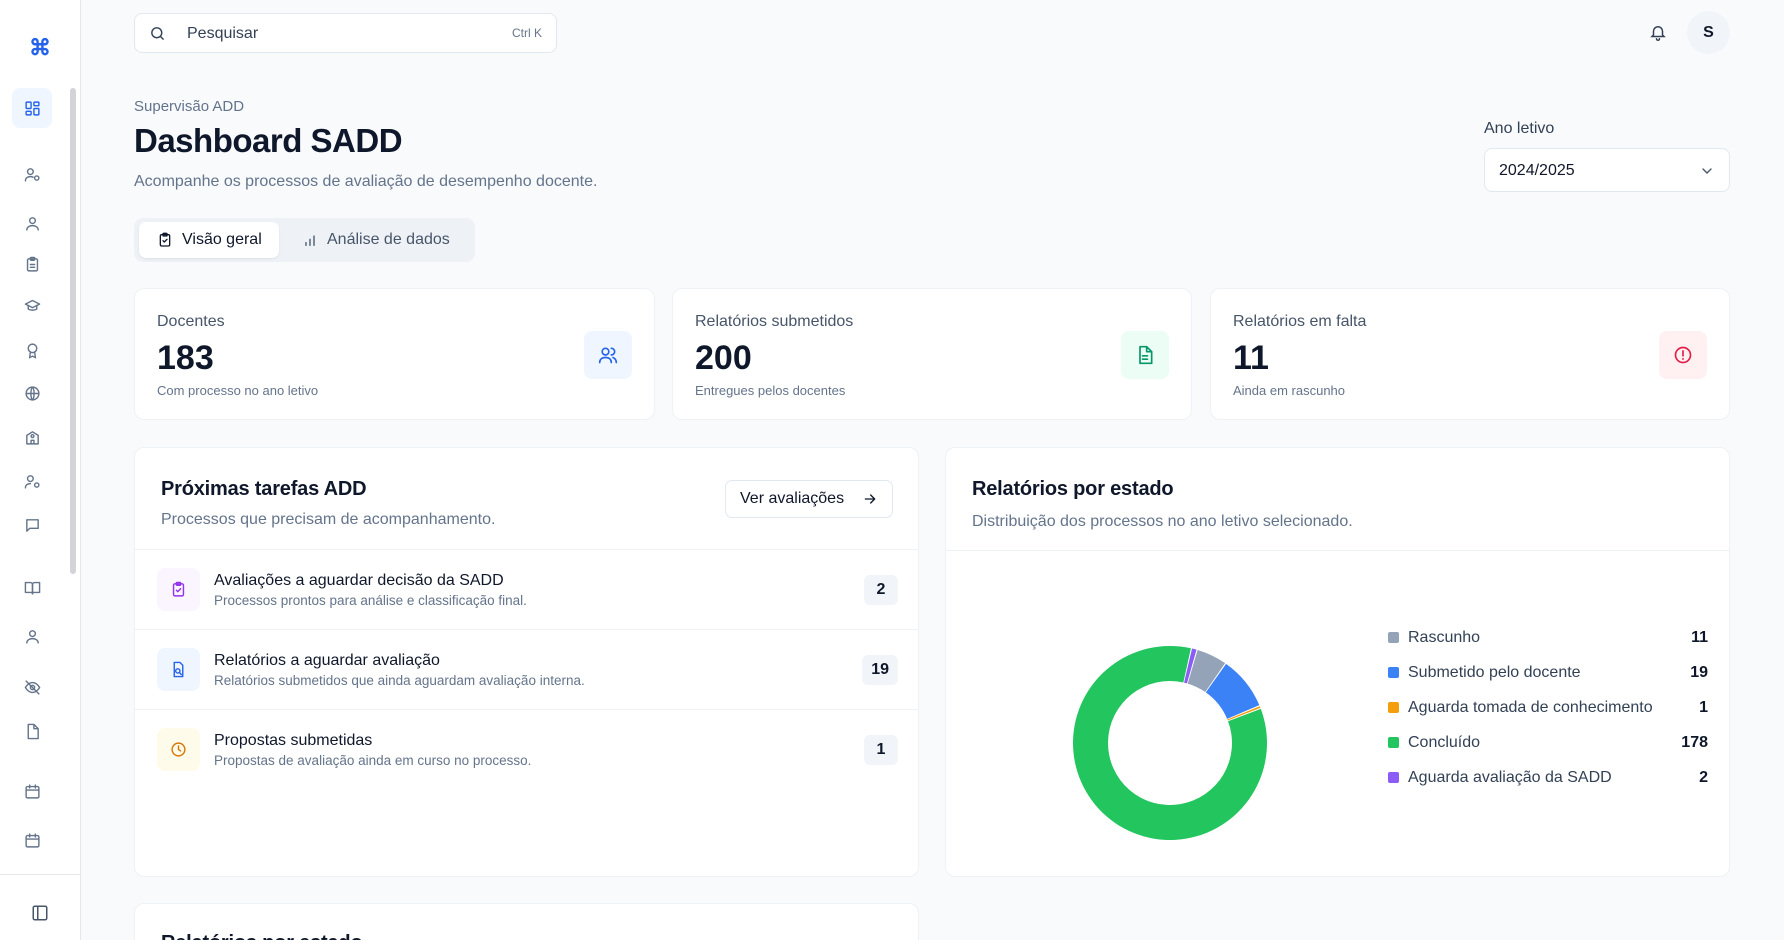 Image resolution: width=1784 pixels, height=940 pixels. Describe the element at coordinates (32, 525) in the screenshot. I see `sidebar-item-messages` at that location.